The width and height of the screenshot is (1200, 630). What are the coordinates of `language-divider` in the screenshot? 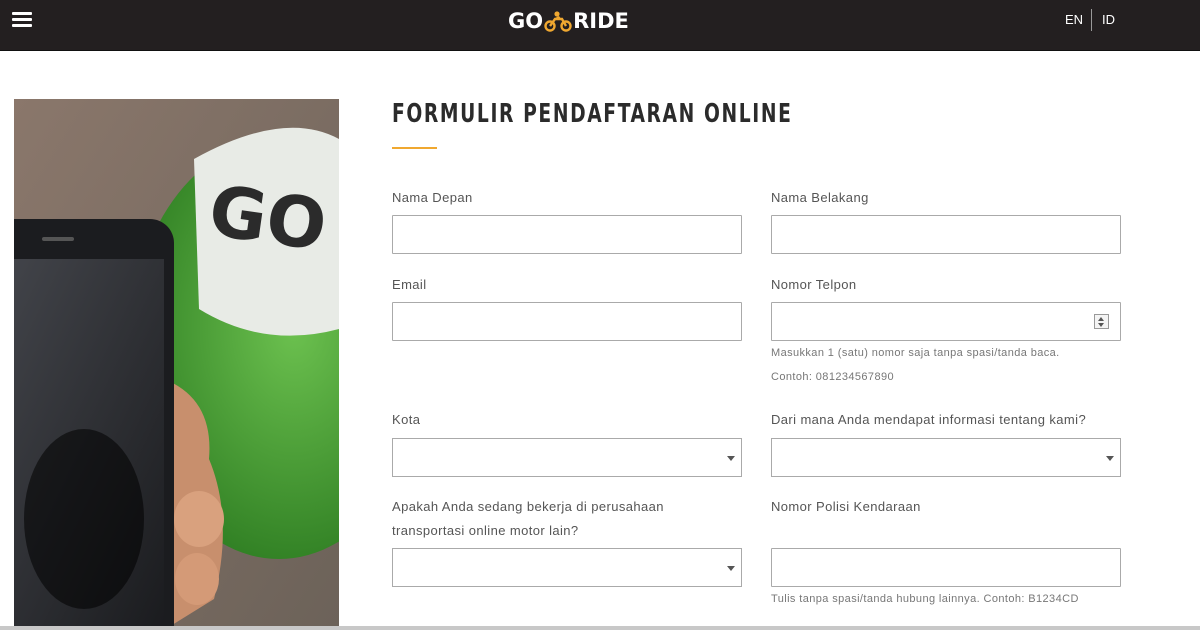 It's located at (1091, 20).